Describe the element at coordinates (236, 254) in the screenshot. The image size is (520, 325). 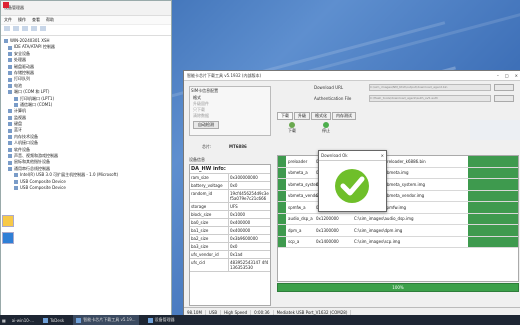
I see `da-info-value: 0x1ad` at that location.